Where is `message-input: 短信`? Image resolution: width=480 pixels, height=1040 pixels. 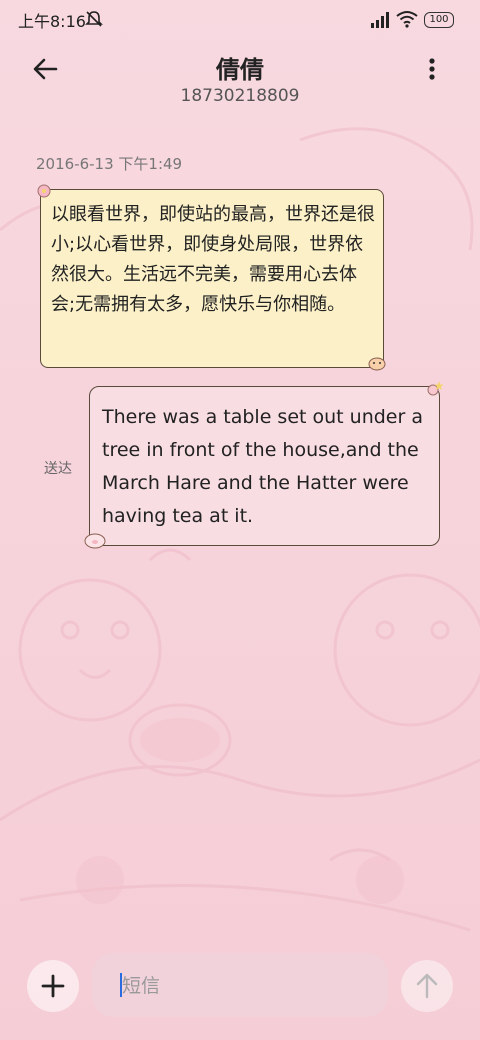 message-input: 短信 is located at coordinates (240, 985).